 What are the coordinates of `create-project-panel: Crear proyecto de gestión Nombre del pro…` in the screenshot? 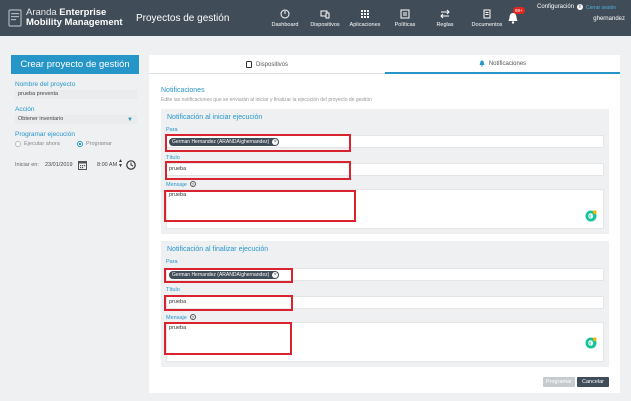 It's located at (75, 140).